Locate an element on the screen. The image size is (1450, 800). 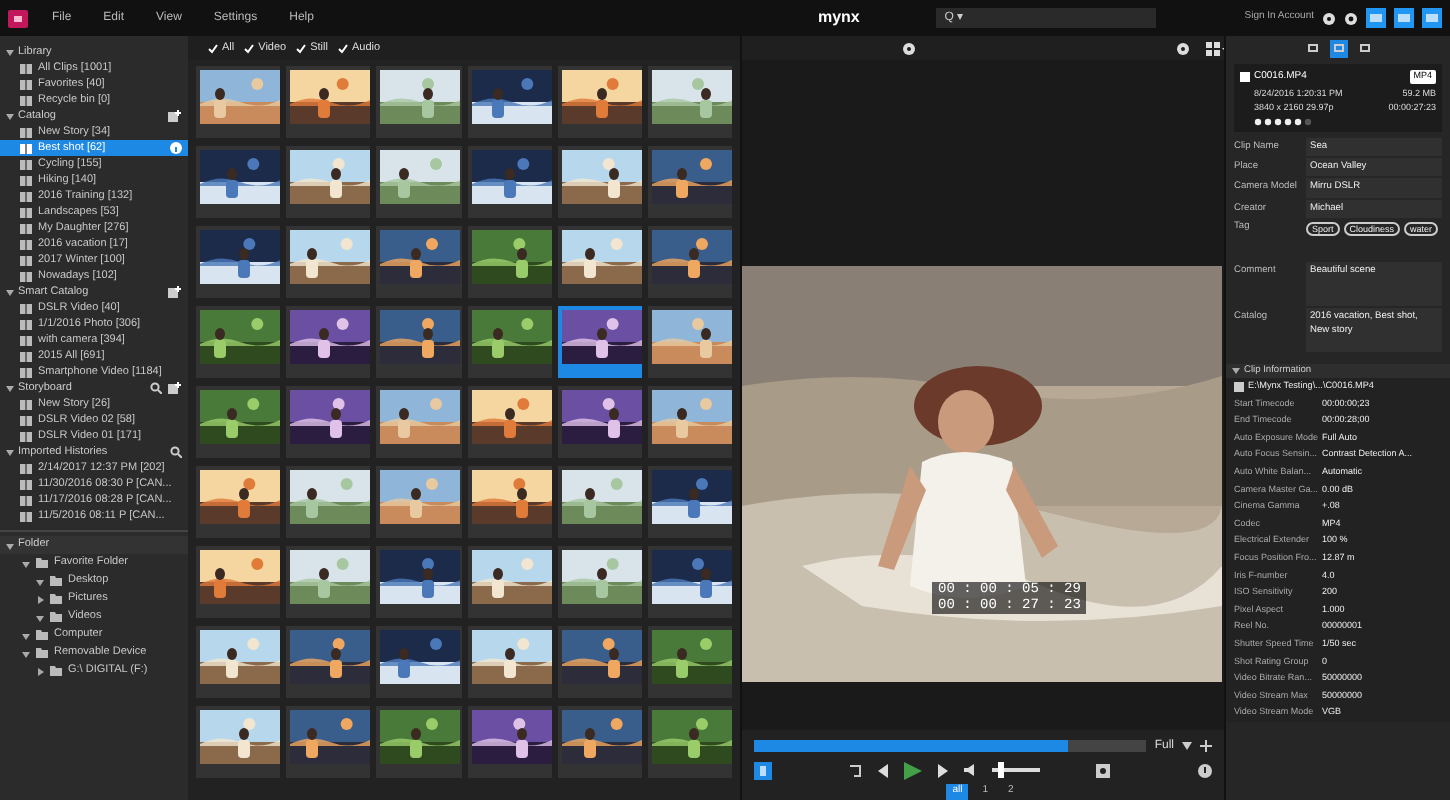
grid-view-icon is located at coordinates (1216, 48).